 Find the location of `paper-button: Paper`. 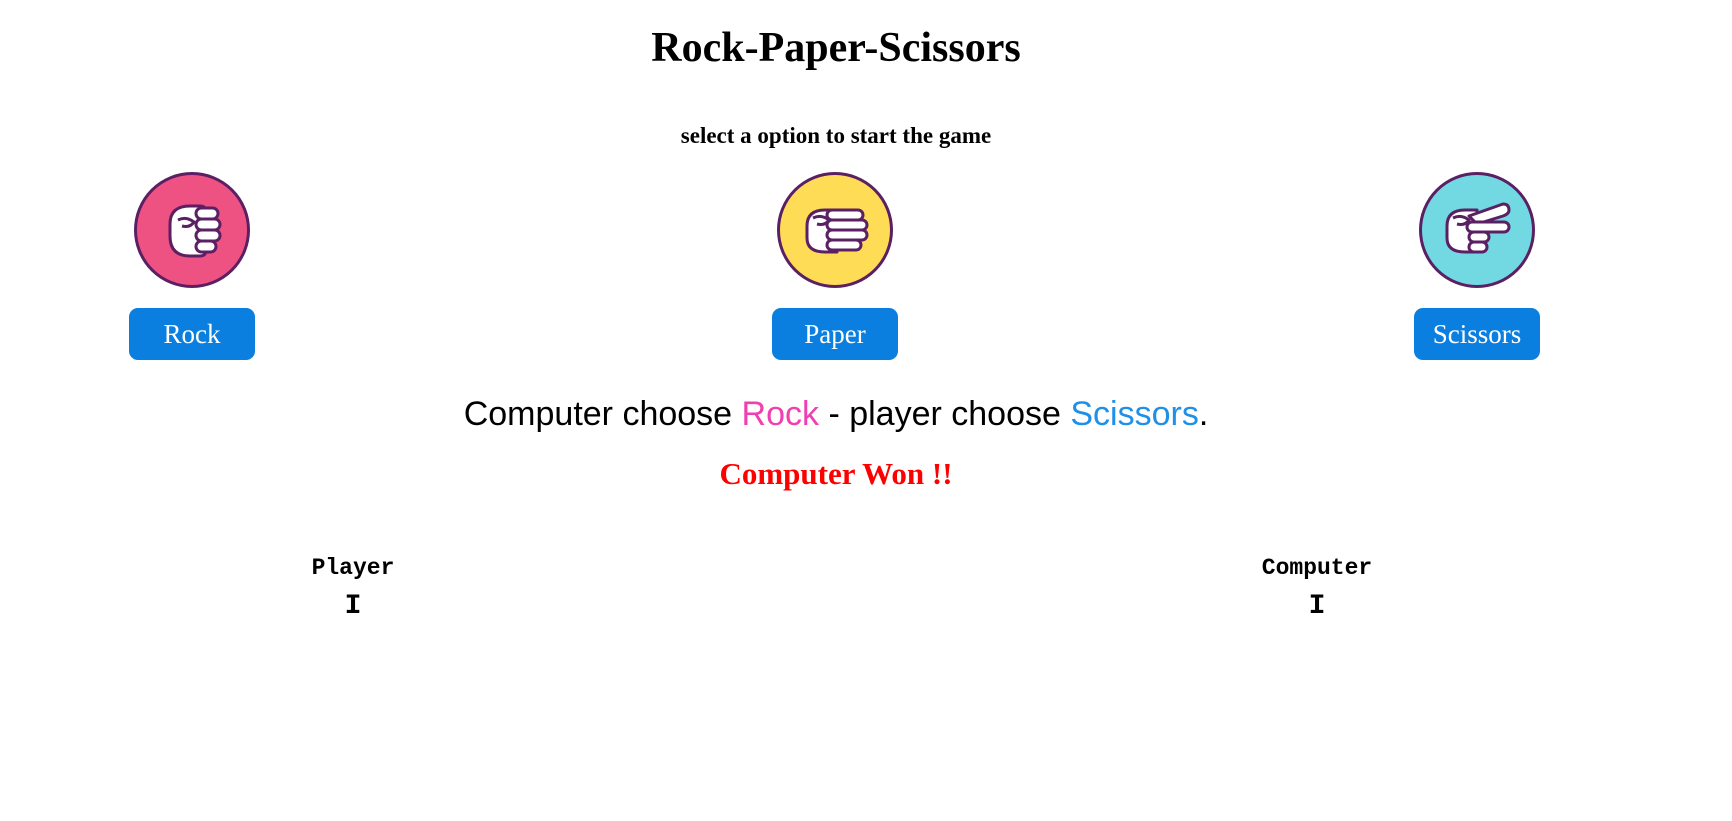

paper-button: Paper is located at coordinates (835, 334).